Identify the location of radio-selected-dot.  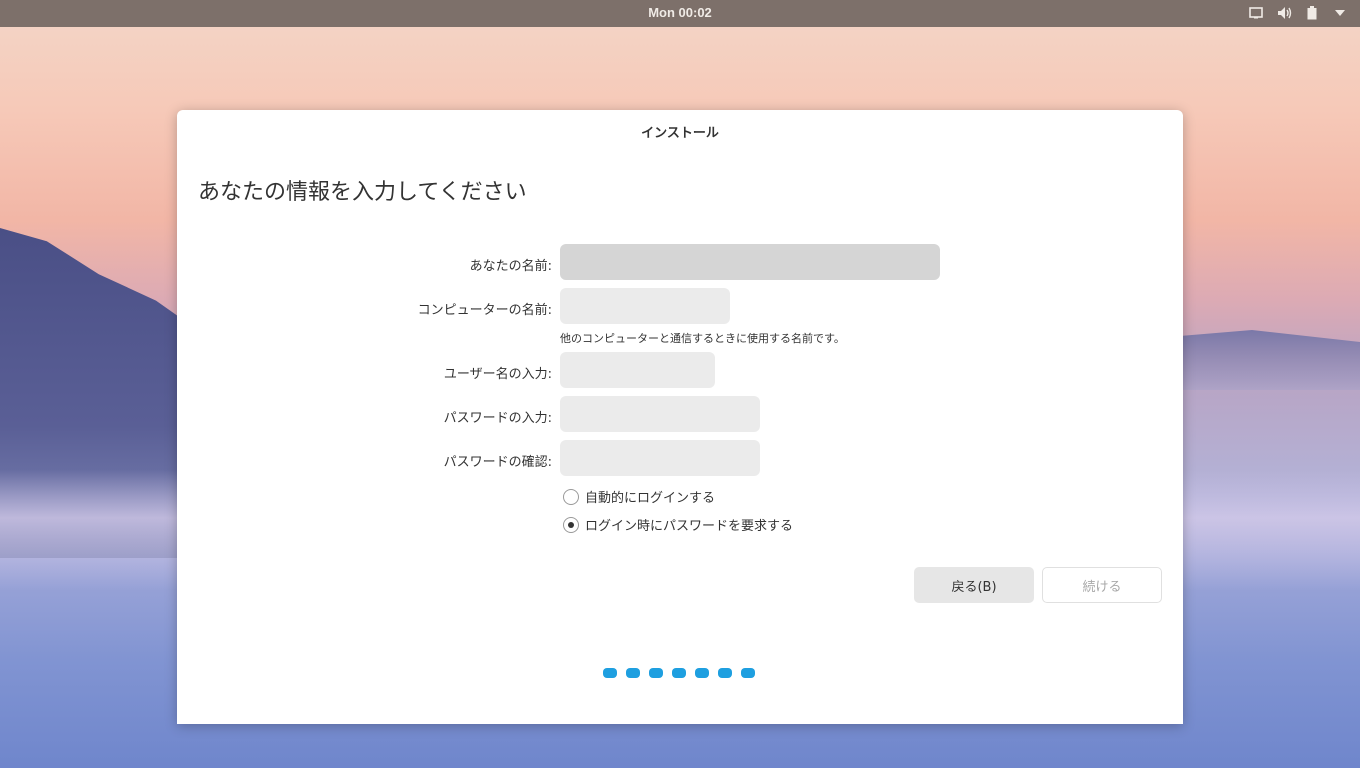
(571, 524).